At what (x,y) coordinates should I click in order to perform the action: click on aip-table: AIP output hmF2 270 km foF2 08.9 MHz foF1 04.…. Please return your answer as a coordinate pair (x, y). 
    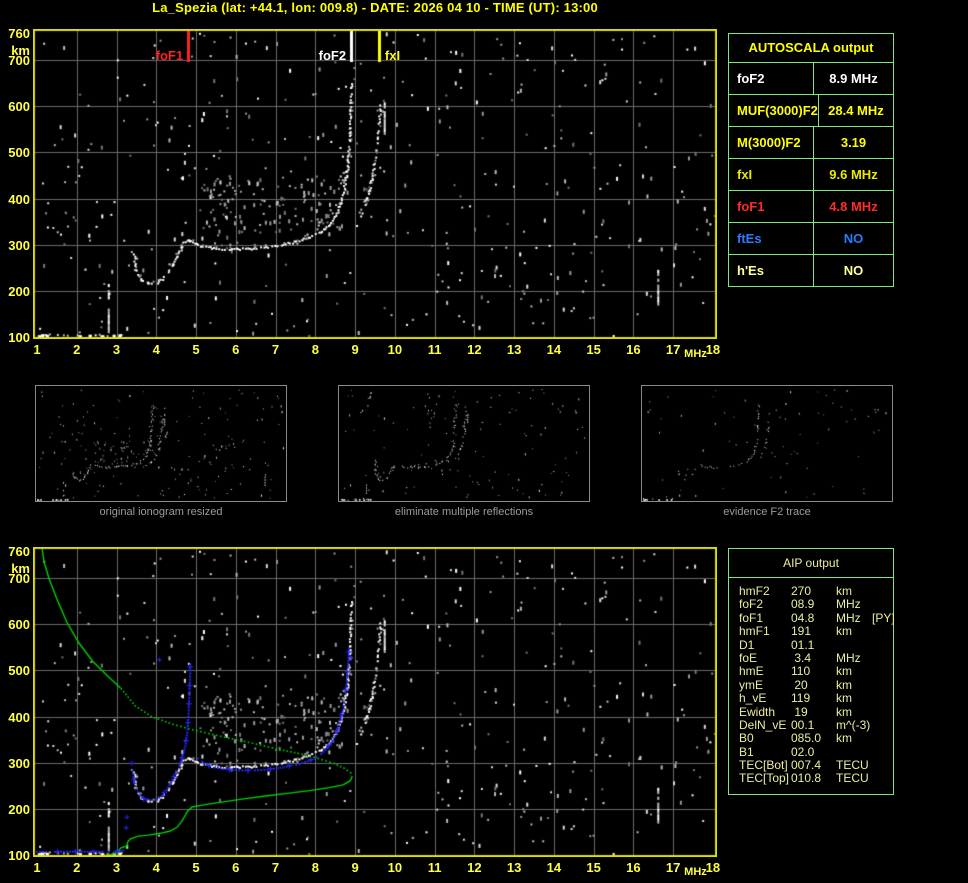
    Looking at the image, I should click on (811, 671).